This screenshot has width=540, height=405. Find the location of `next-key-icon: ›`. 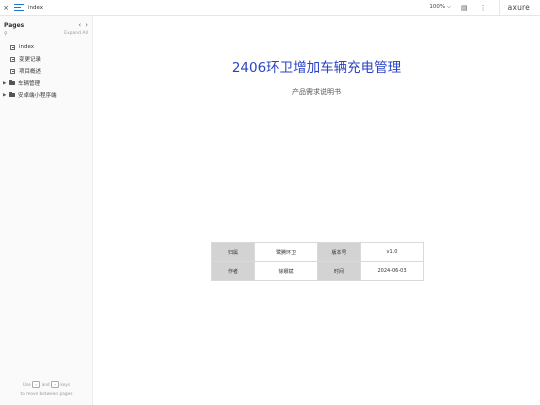

next-key-icon: › is located at coordinates (55, 384).